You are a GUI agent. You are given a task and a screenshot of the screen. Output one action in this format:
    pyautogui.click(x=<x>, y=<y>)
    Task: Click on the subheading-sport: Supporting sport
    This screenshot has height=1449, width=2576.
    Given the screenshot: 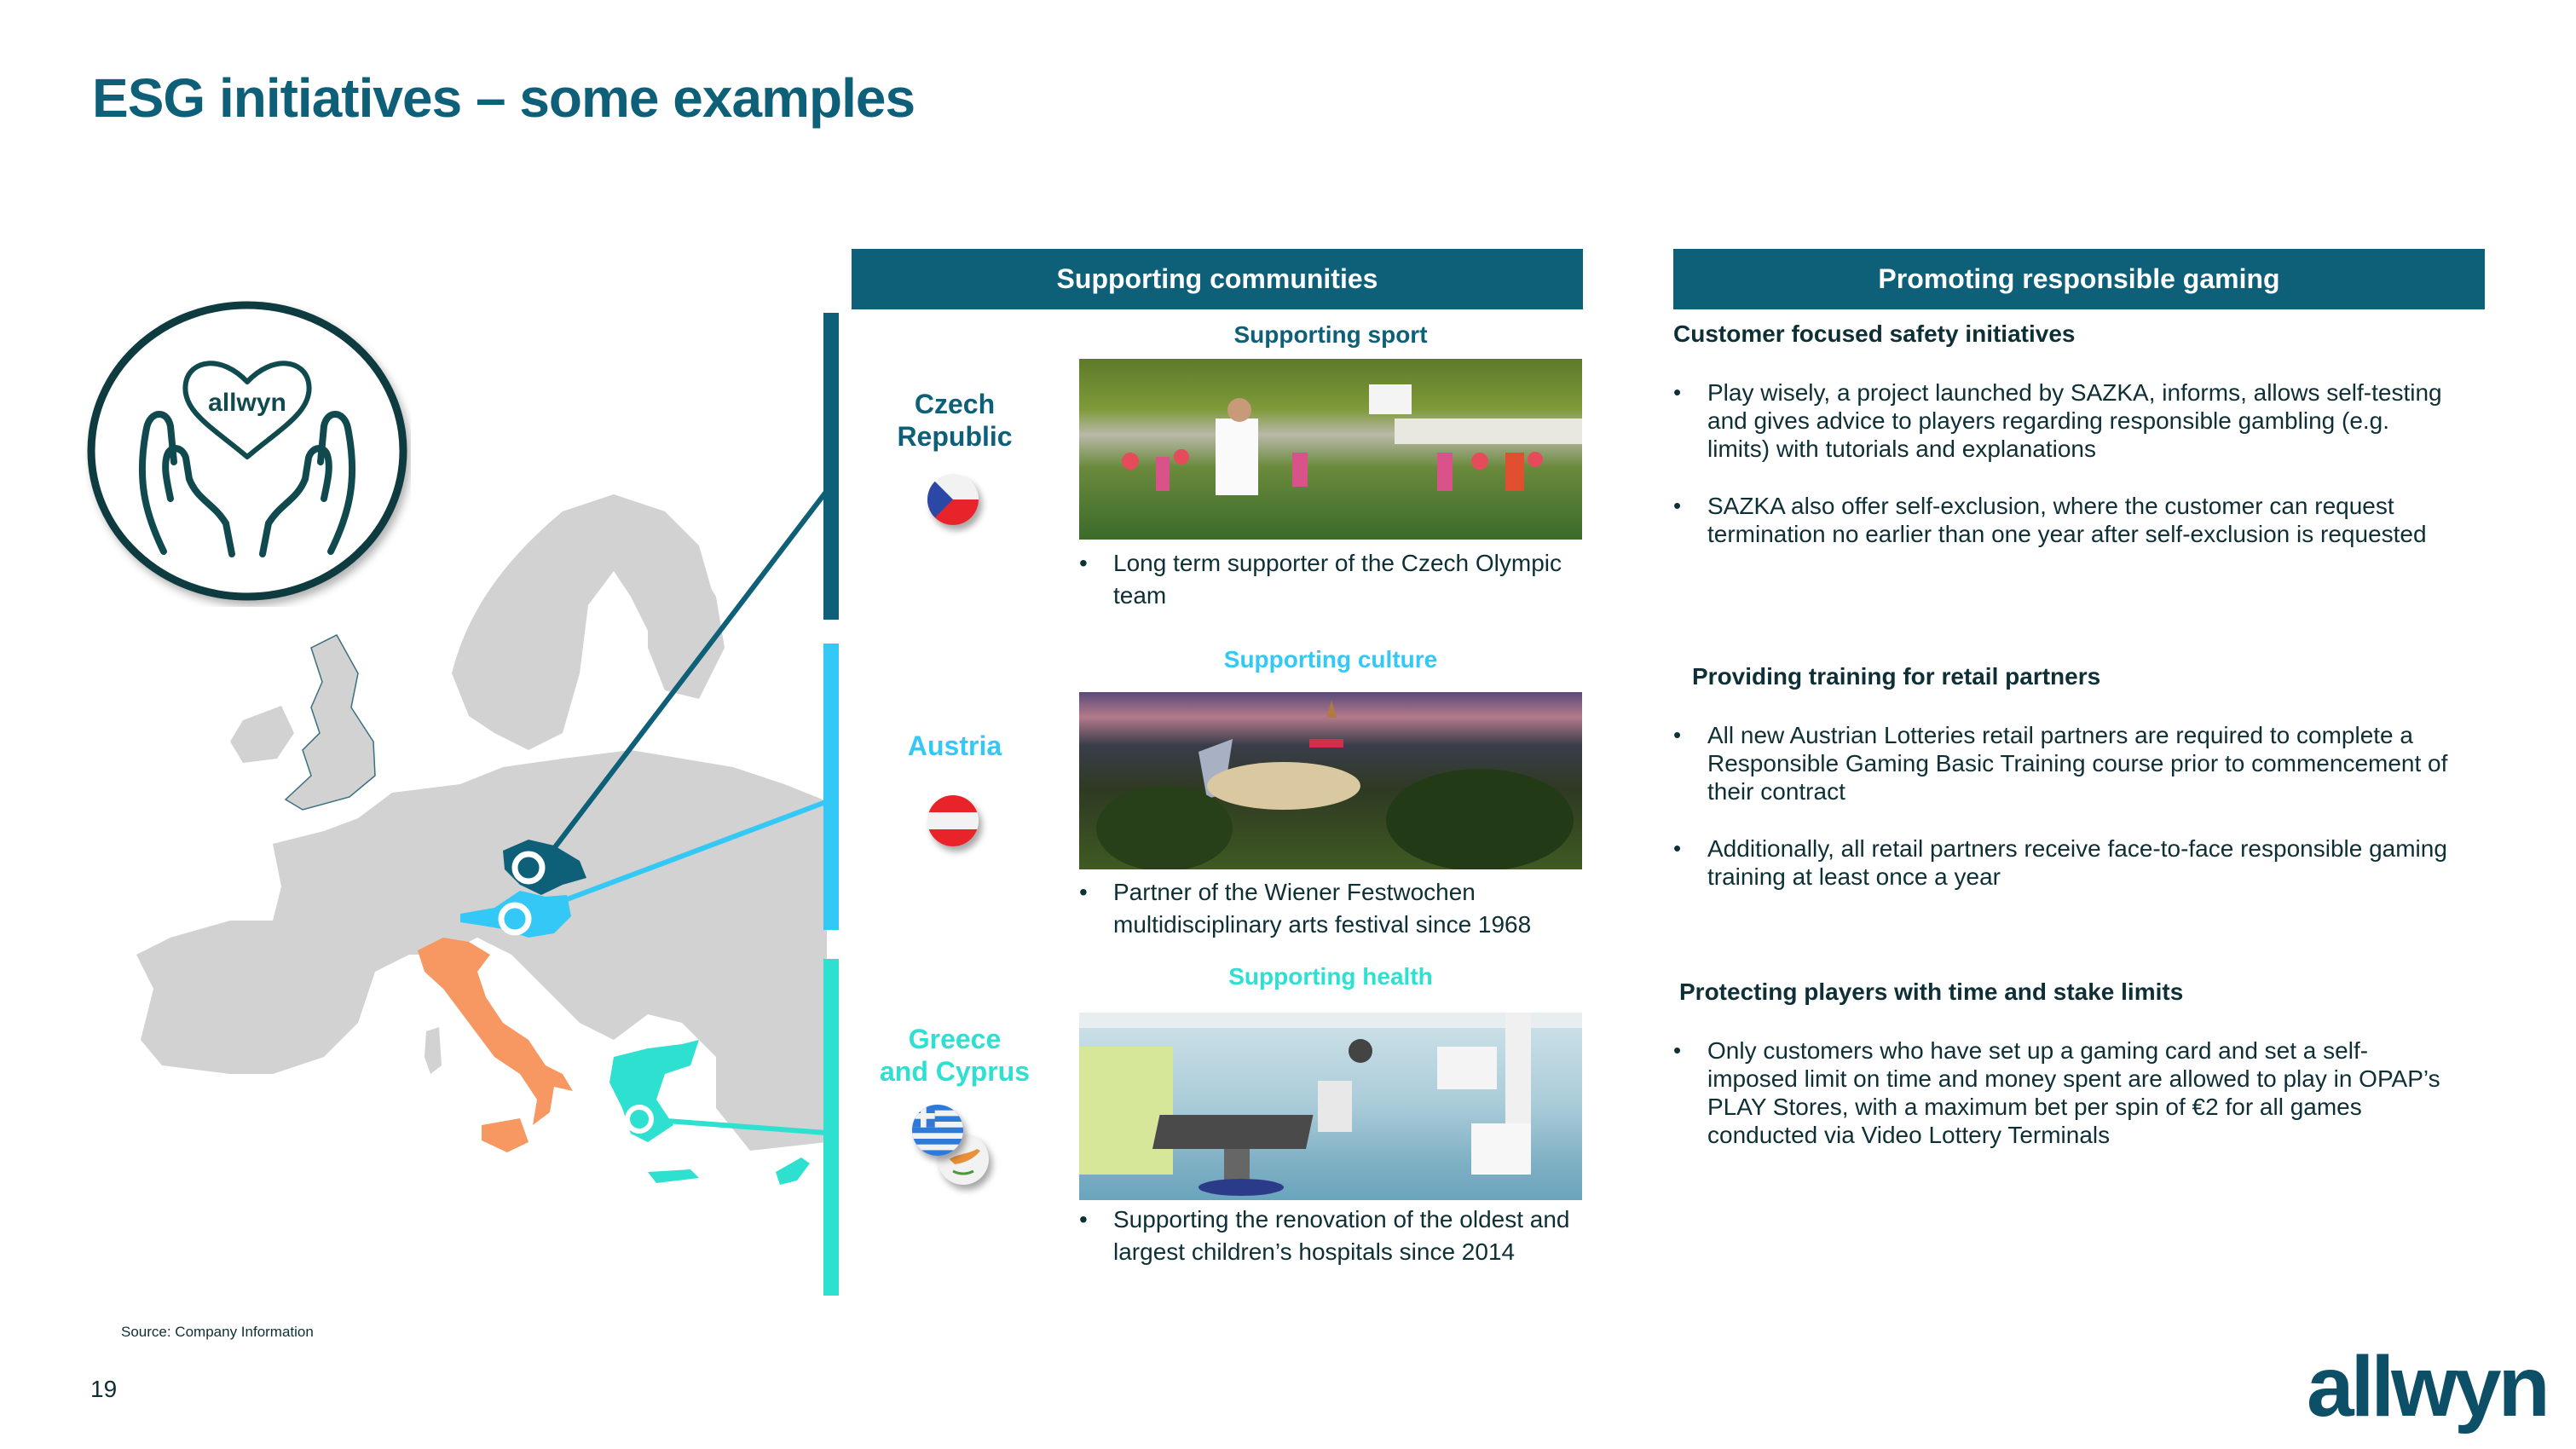 What is the action you would take?
    pyautogui.click(x=1330, y=334)
    